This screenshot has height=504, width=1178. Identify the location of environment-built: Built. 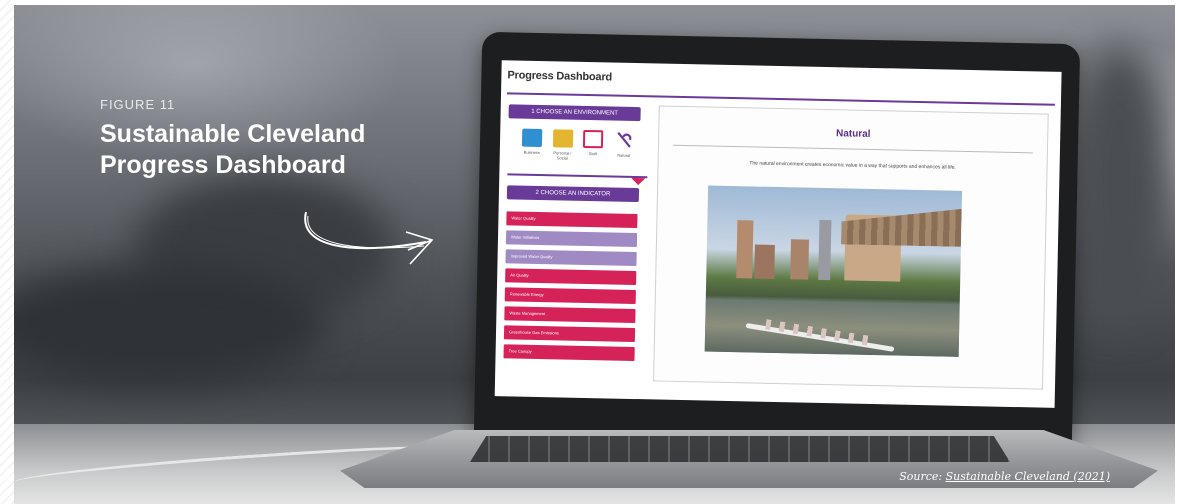
(593, 145).